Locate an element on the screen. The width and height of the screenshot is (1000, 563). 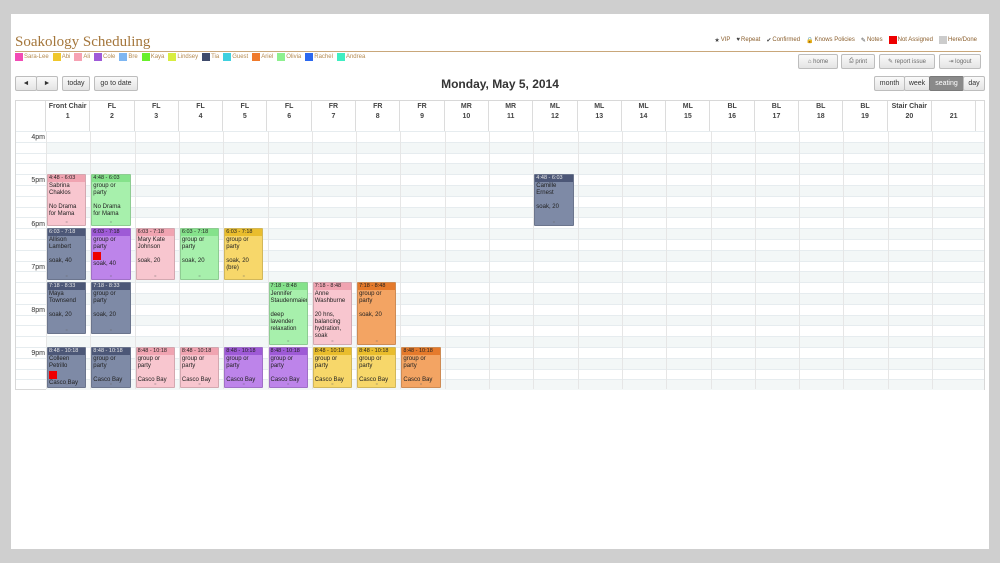
appointment-block: 7:18 - 8:33 group or party soak, 20 = is located at coordinates (111, 307).